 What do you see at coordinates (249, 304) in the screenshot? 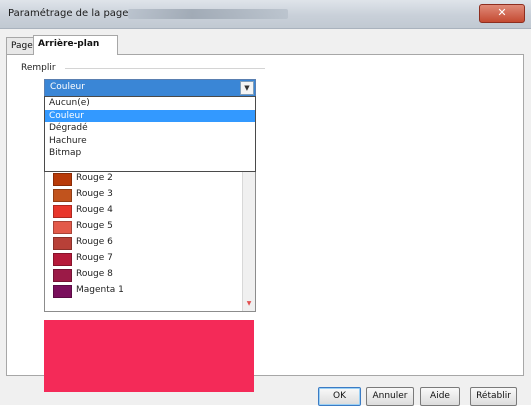
I see `scroll-down-icon: ▼` at bounding box center [249, 304].